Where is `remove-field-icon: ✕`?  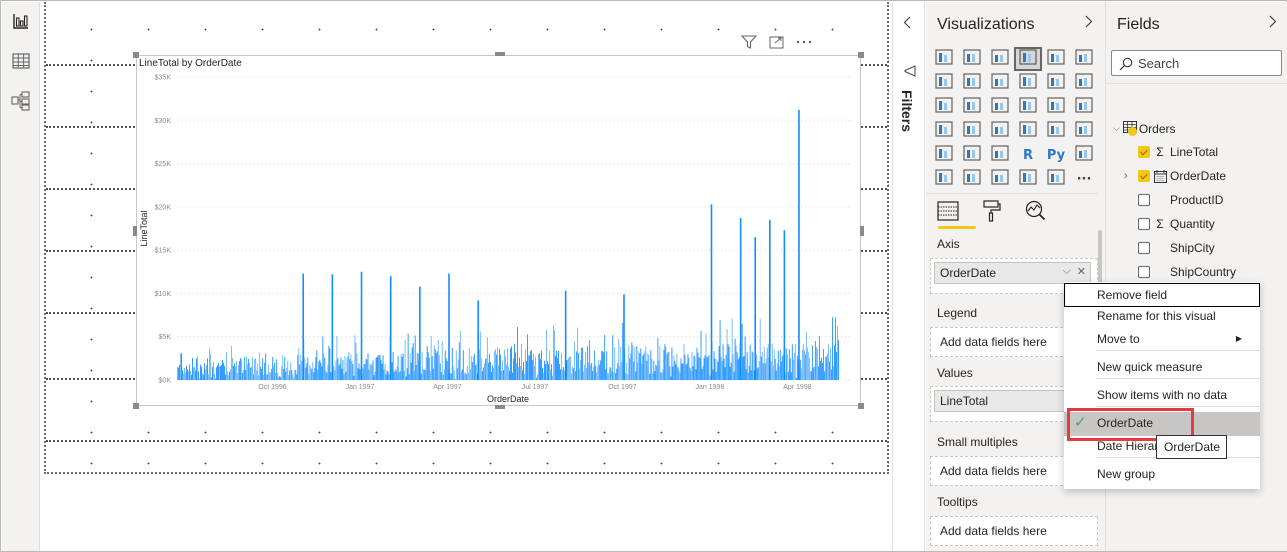 remove-field-icon: ✕ is located at coordinates (1081, 271).